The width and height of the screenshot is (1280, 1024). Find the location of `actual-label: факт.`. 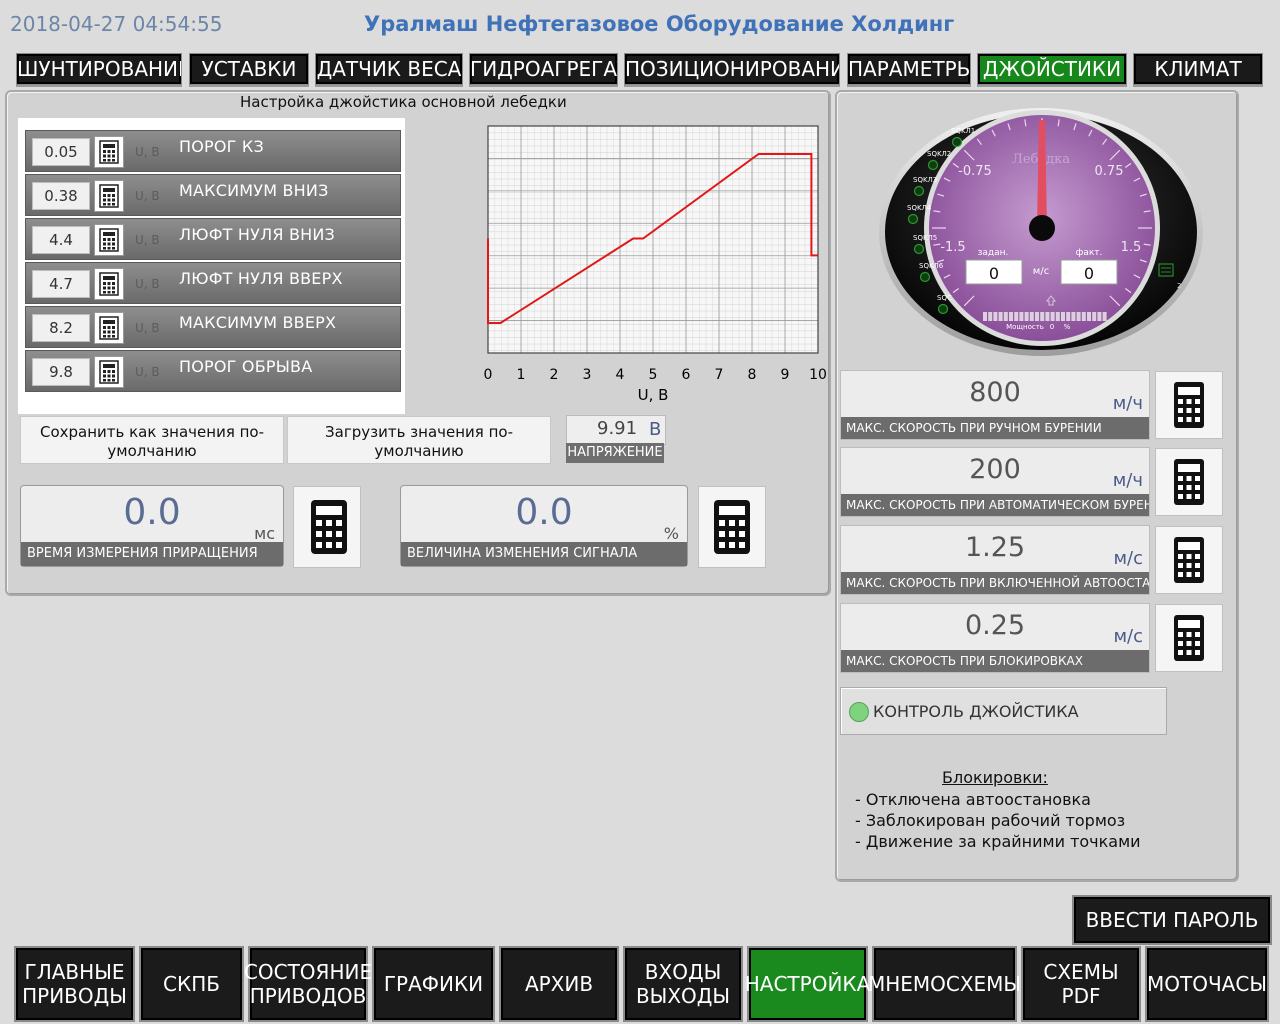

actual-label: факт. is located at coordinates (1089, 253).